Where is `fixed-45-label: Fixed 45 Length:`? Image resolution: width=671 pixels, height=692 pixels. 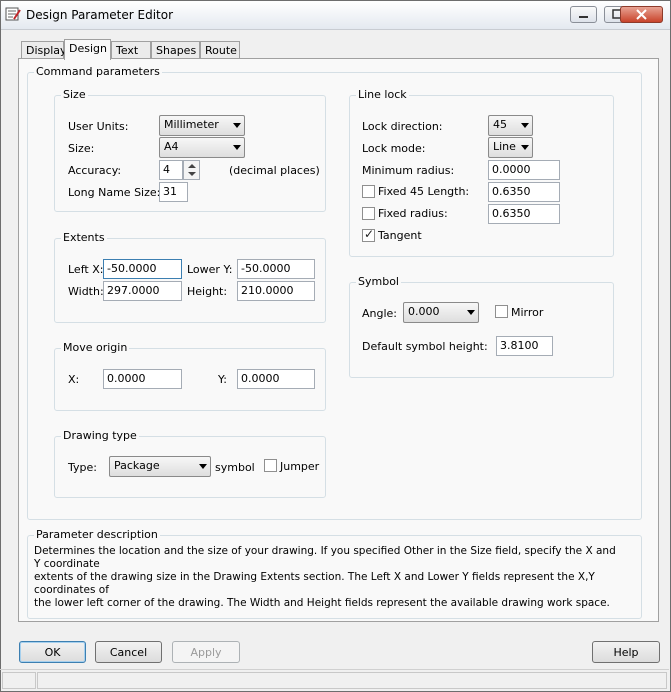
fixed-45-label: Fixed 45 Length: is located at coordinates (424, 191).